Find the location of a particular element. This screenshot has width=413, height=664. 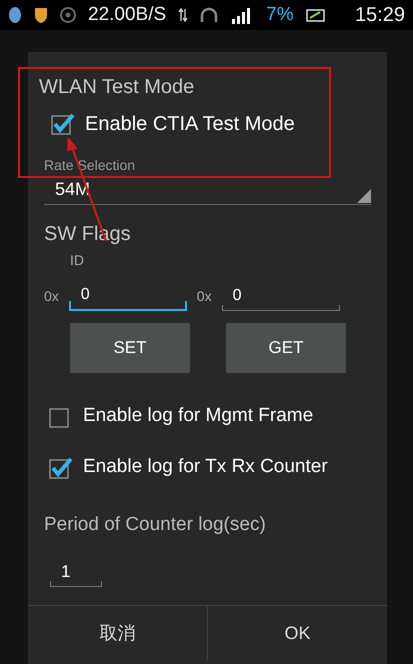

clock: 15:29 is located at coordinates (379, 15).